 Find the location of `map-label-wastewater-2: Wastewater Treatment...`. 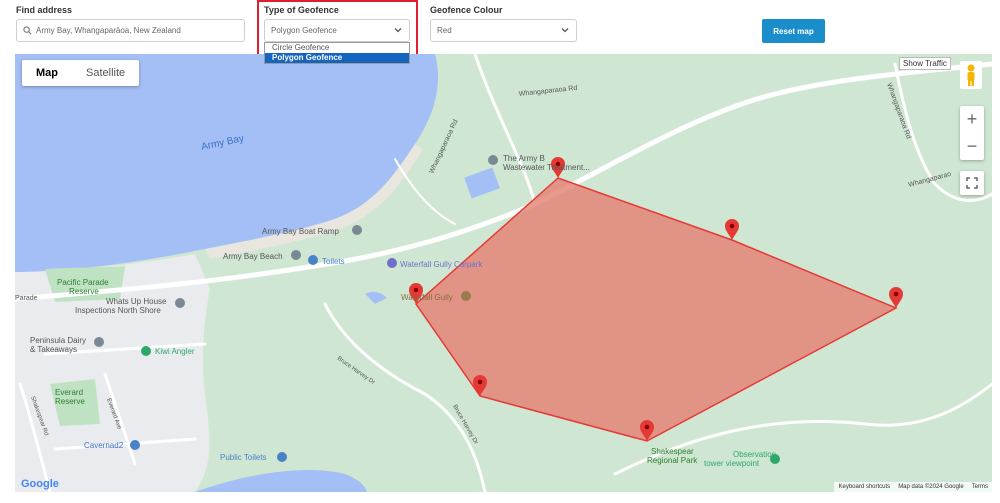

map-label-wastewater-2: Wastewater Treatment... is located at coordinates (546, 167).